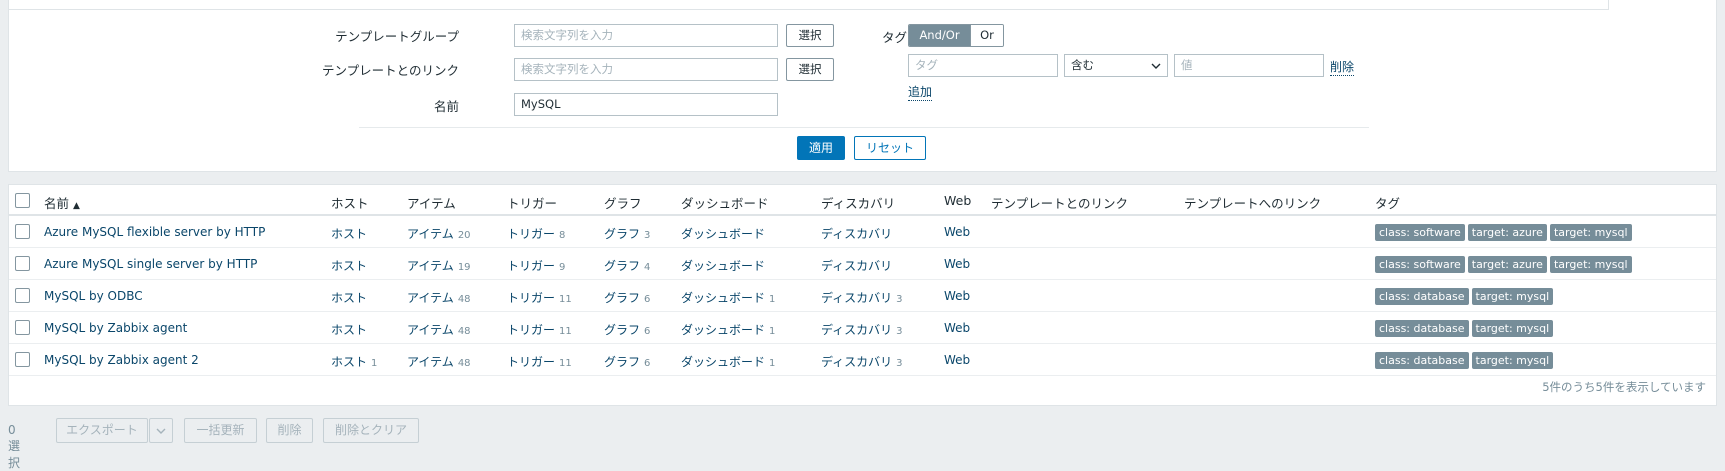 The height and width of the screenshot is (471, 1725). What do you see at coordinates (920, 92) in the screenshot?
I see `tag-add-link: 追加` at bounding box center [920, 92].